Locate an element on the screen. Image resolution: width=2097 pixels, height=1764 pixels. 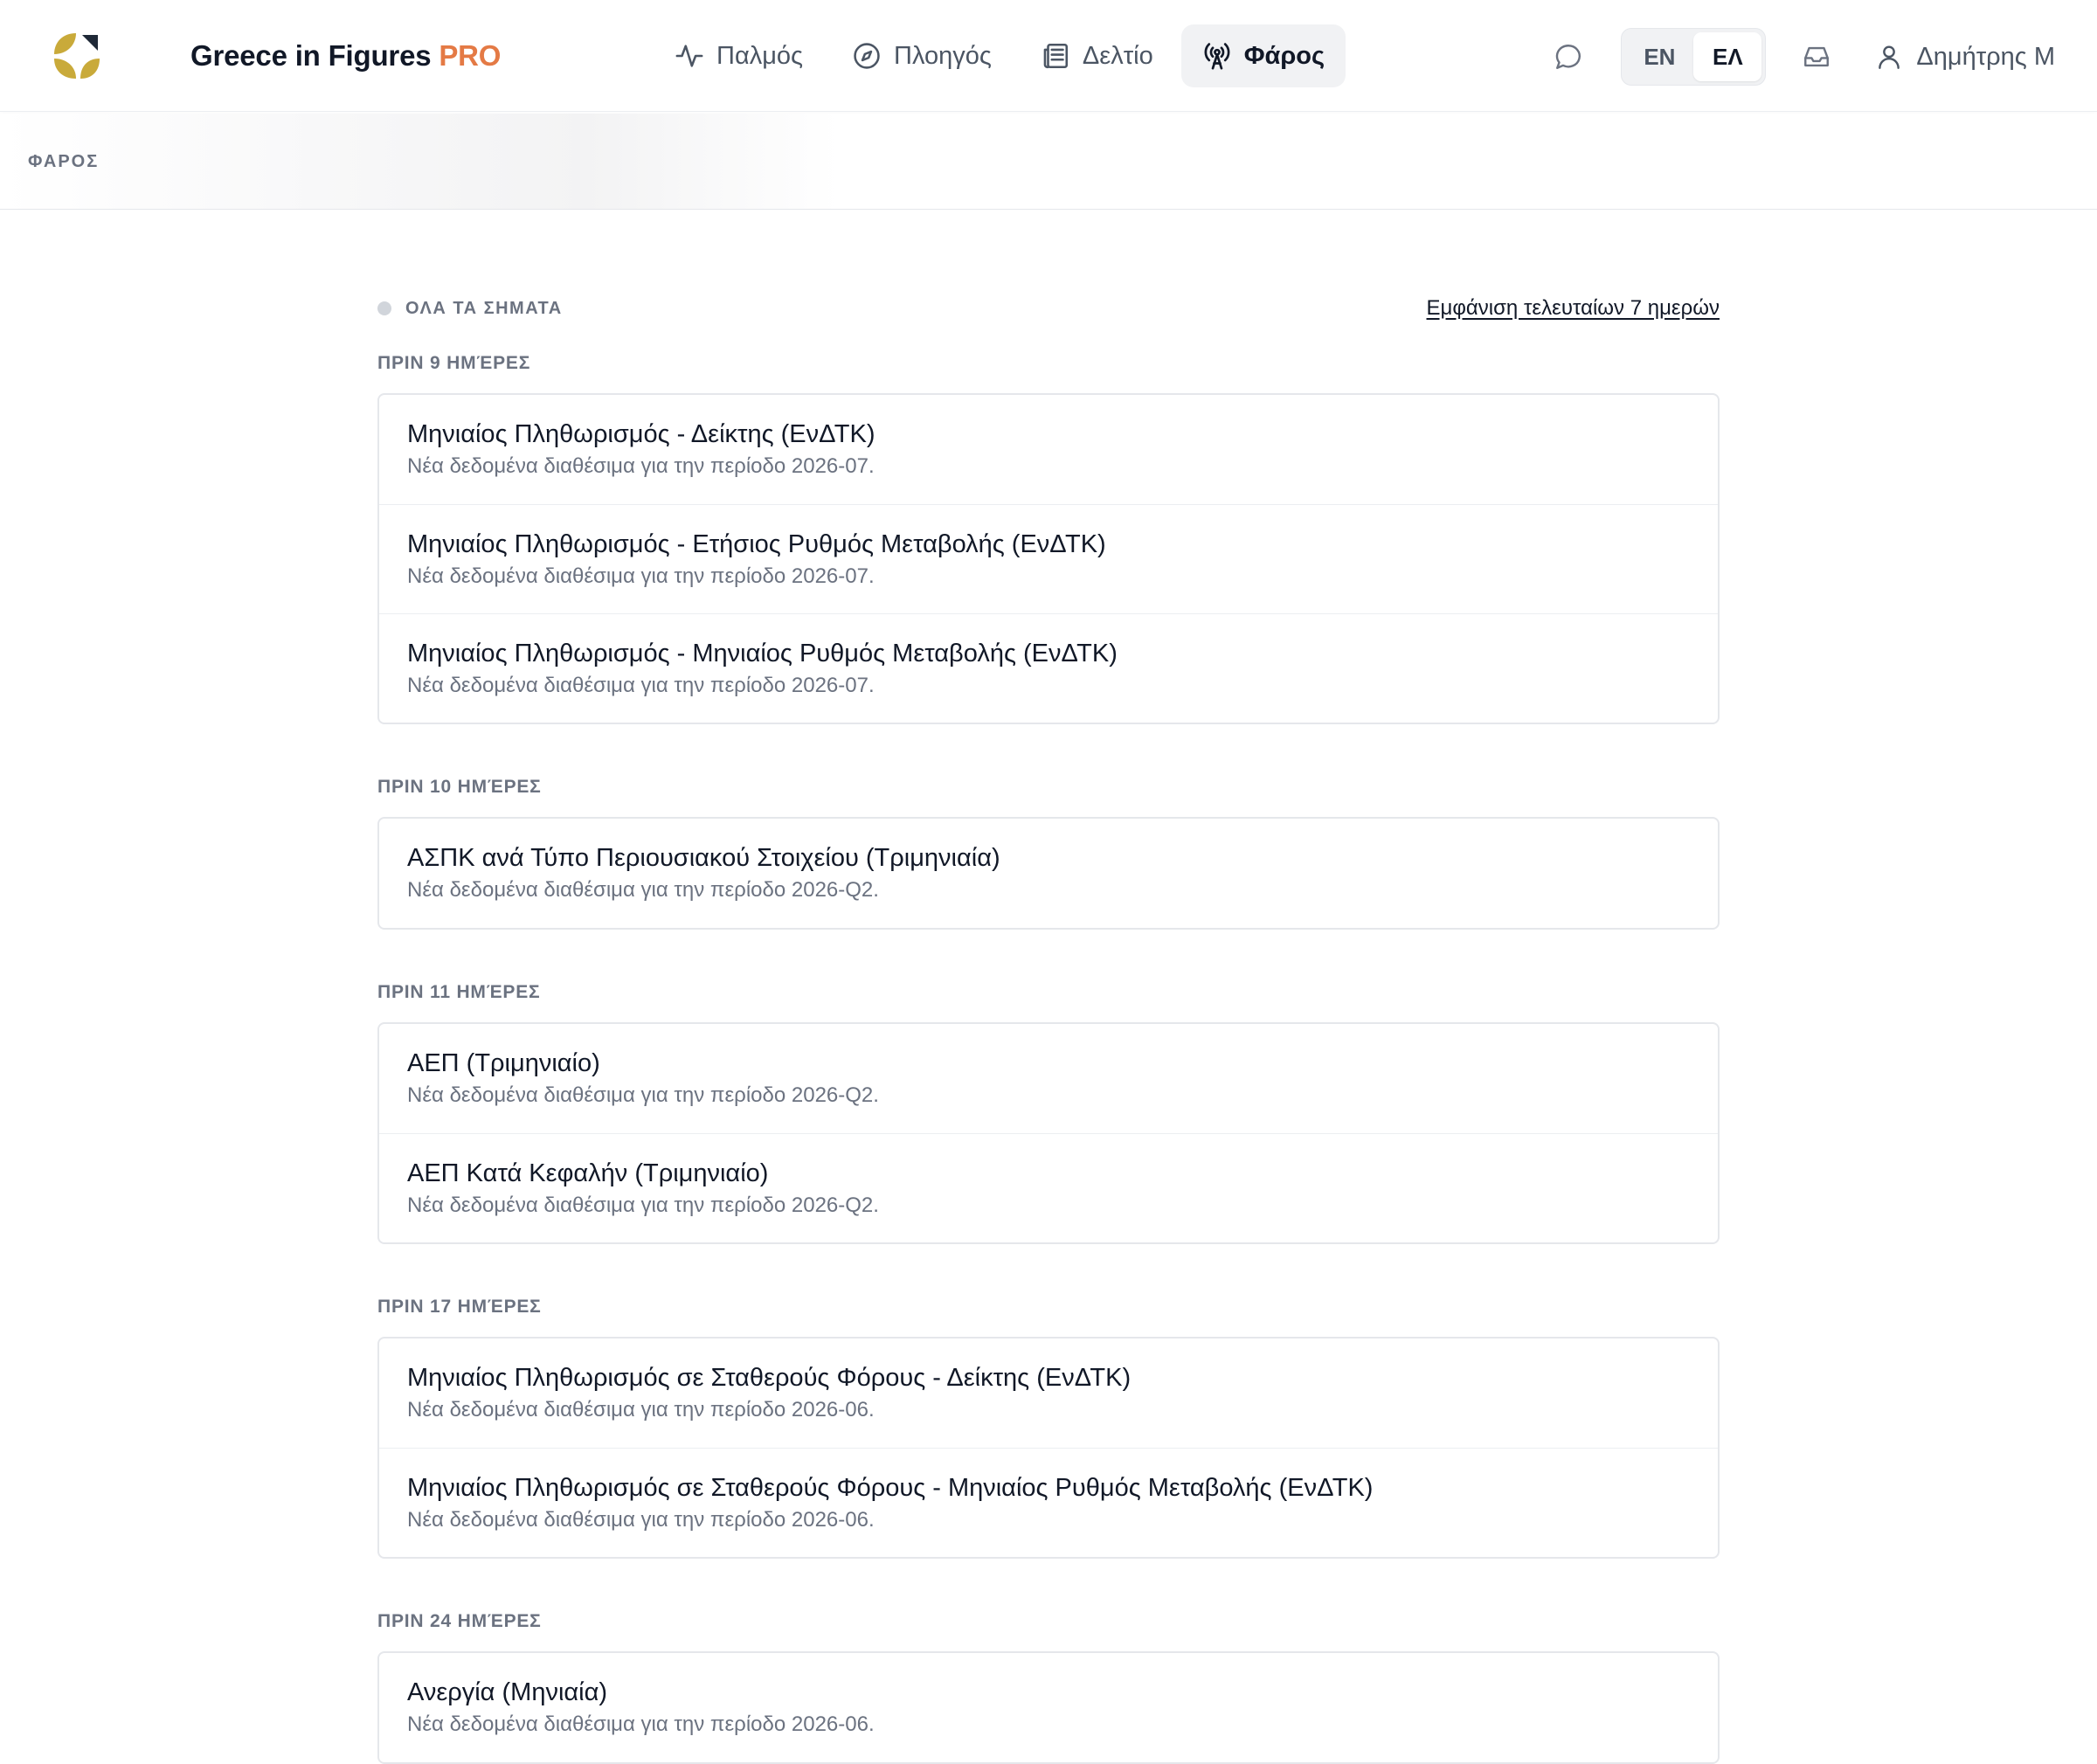
signal-title: ΑΕΠ (Τριμηνιαίο) is located at coordinates (504, 1063).